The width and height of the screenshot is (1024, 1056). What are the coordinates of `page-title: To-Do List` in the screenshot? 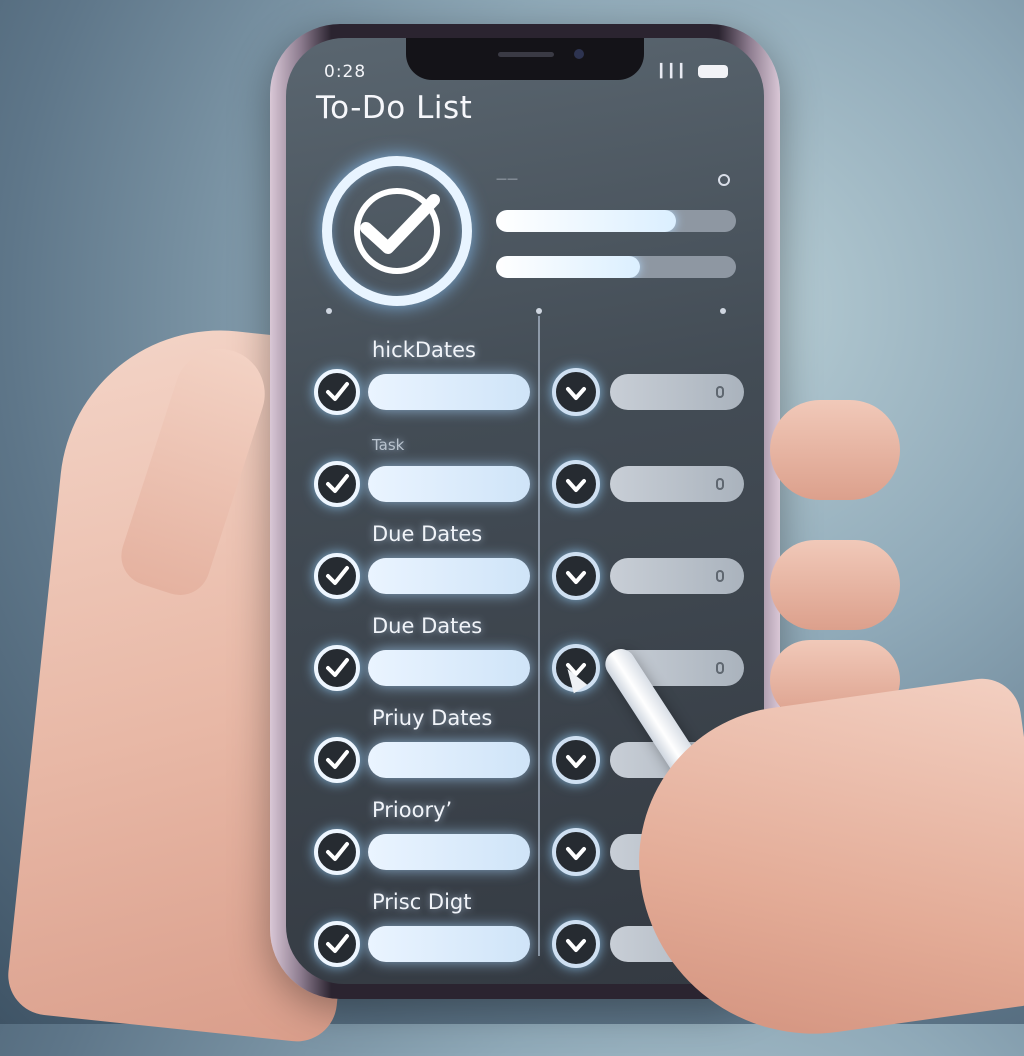 It's located at (394, 108).